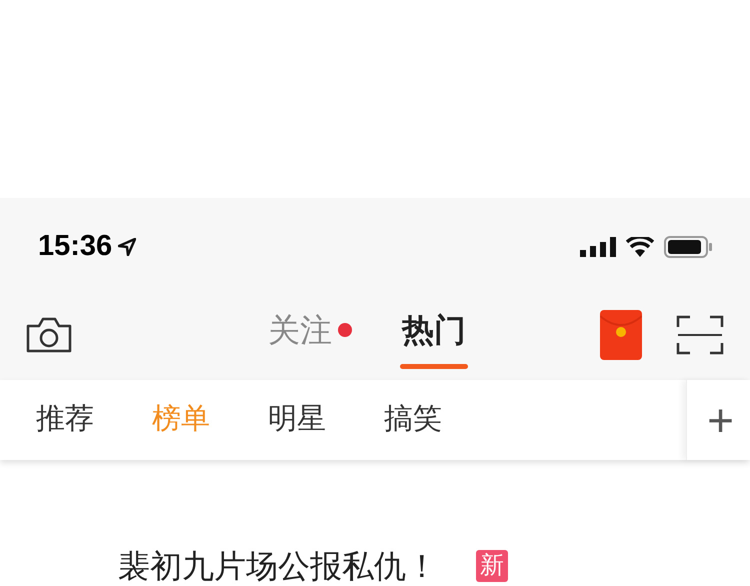 The height and width of the screenshot is (586, 750). What do you see at coordinates (413, 420) in the screenshot?
I see `category-tab: 搞笑` at bounding box center [413, 420].